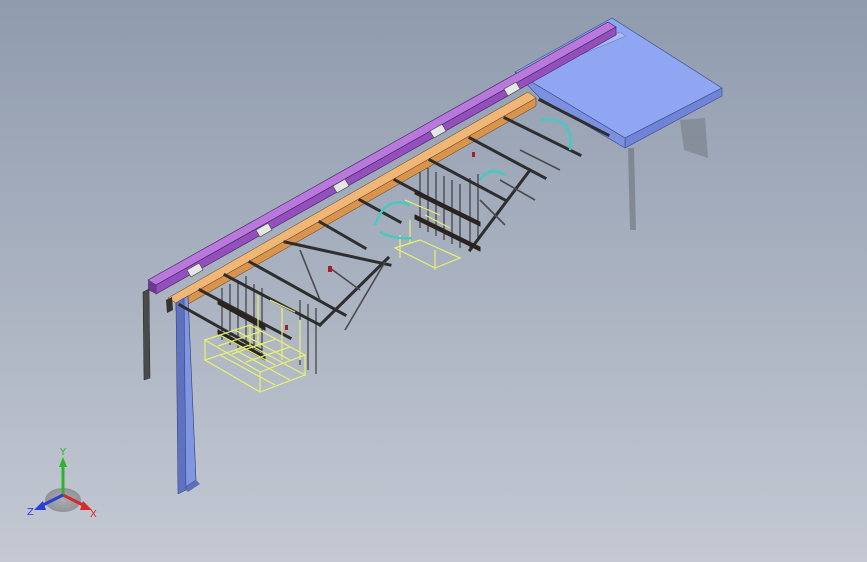  Describe the element at coordinates (30, 512) in the screenshot. I see `z-axis-label: Z` at that location.